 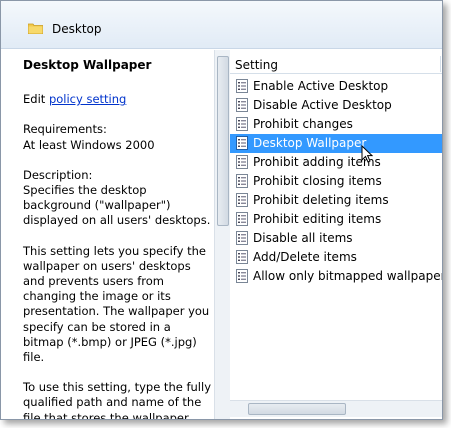 What do you see at coordinates (87, 99) in the screenshot?
I see `policy-setting-link: policy setting` at bounding box center [87, 99].